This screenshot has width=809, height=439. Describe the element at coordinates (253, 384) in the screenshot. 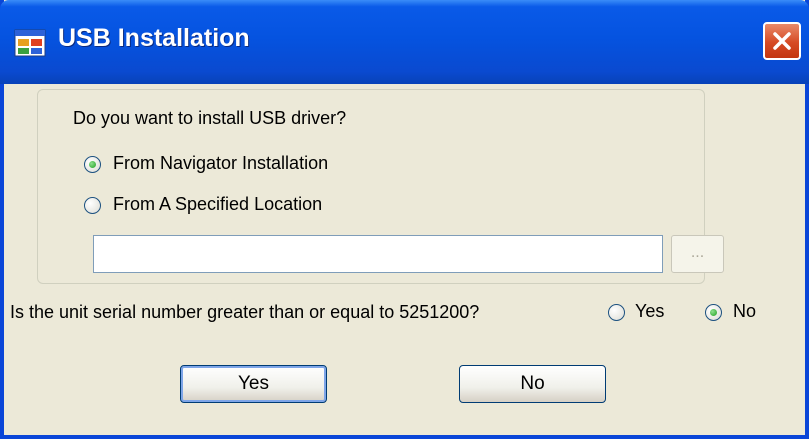

I see `yes-button: Yes` at that location.